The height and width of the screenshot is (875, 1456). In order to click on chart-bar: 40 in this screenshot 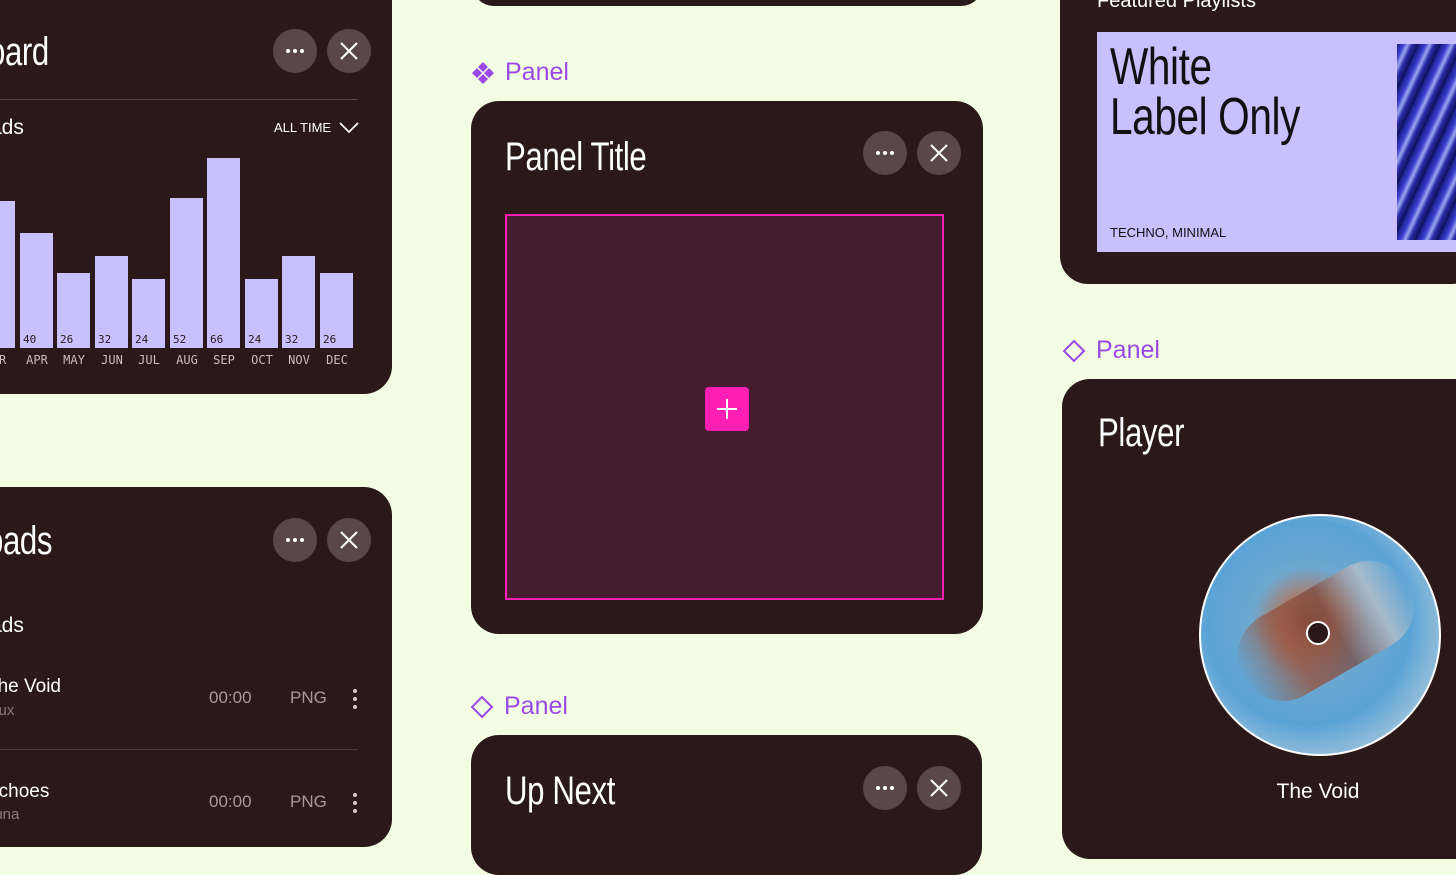, I will do `click(36, 290)`.